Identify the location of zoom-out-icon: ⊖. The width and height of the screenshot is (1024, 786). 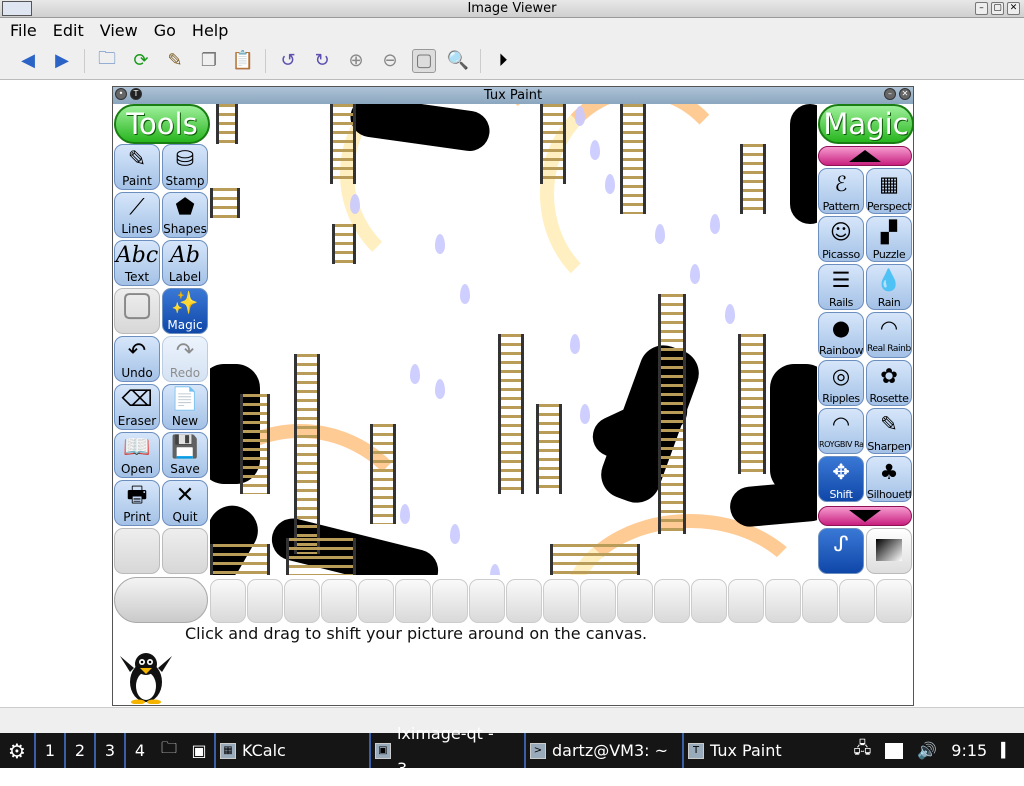
(390, 61).